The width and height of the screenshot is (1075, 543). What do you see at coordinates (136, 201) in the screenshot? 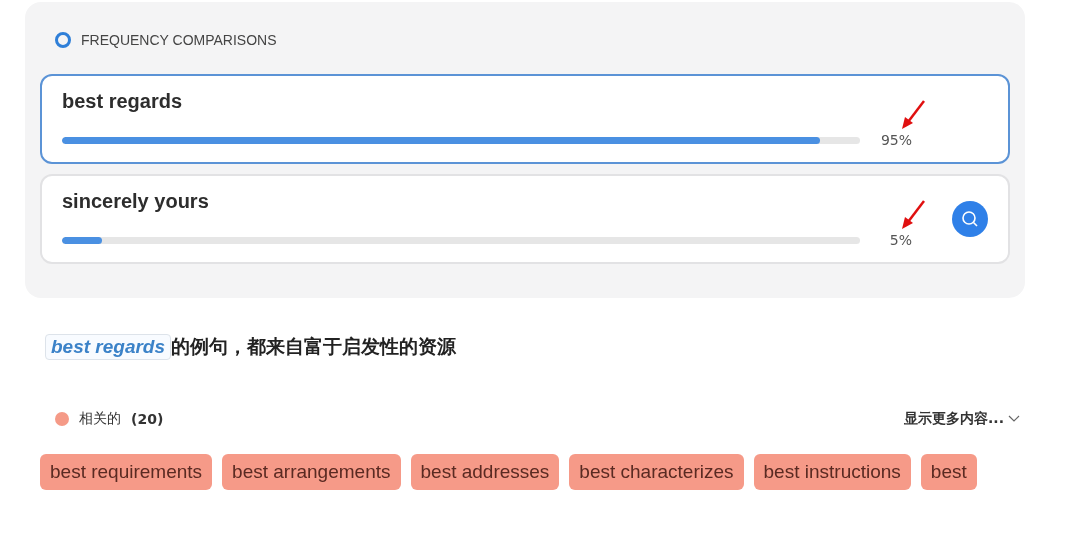
I see `phrase-text: sincerely yours` at bounding box center [136, 201].